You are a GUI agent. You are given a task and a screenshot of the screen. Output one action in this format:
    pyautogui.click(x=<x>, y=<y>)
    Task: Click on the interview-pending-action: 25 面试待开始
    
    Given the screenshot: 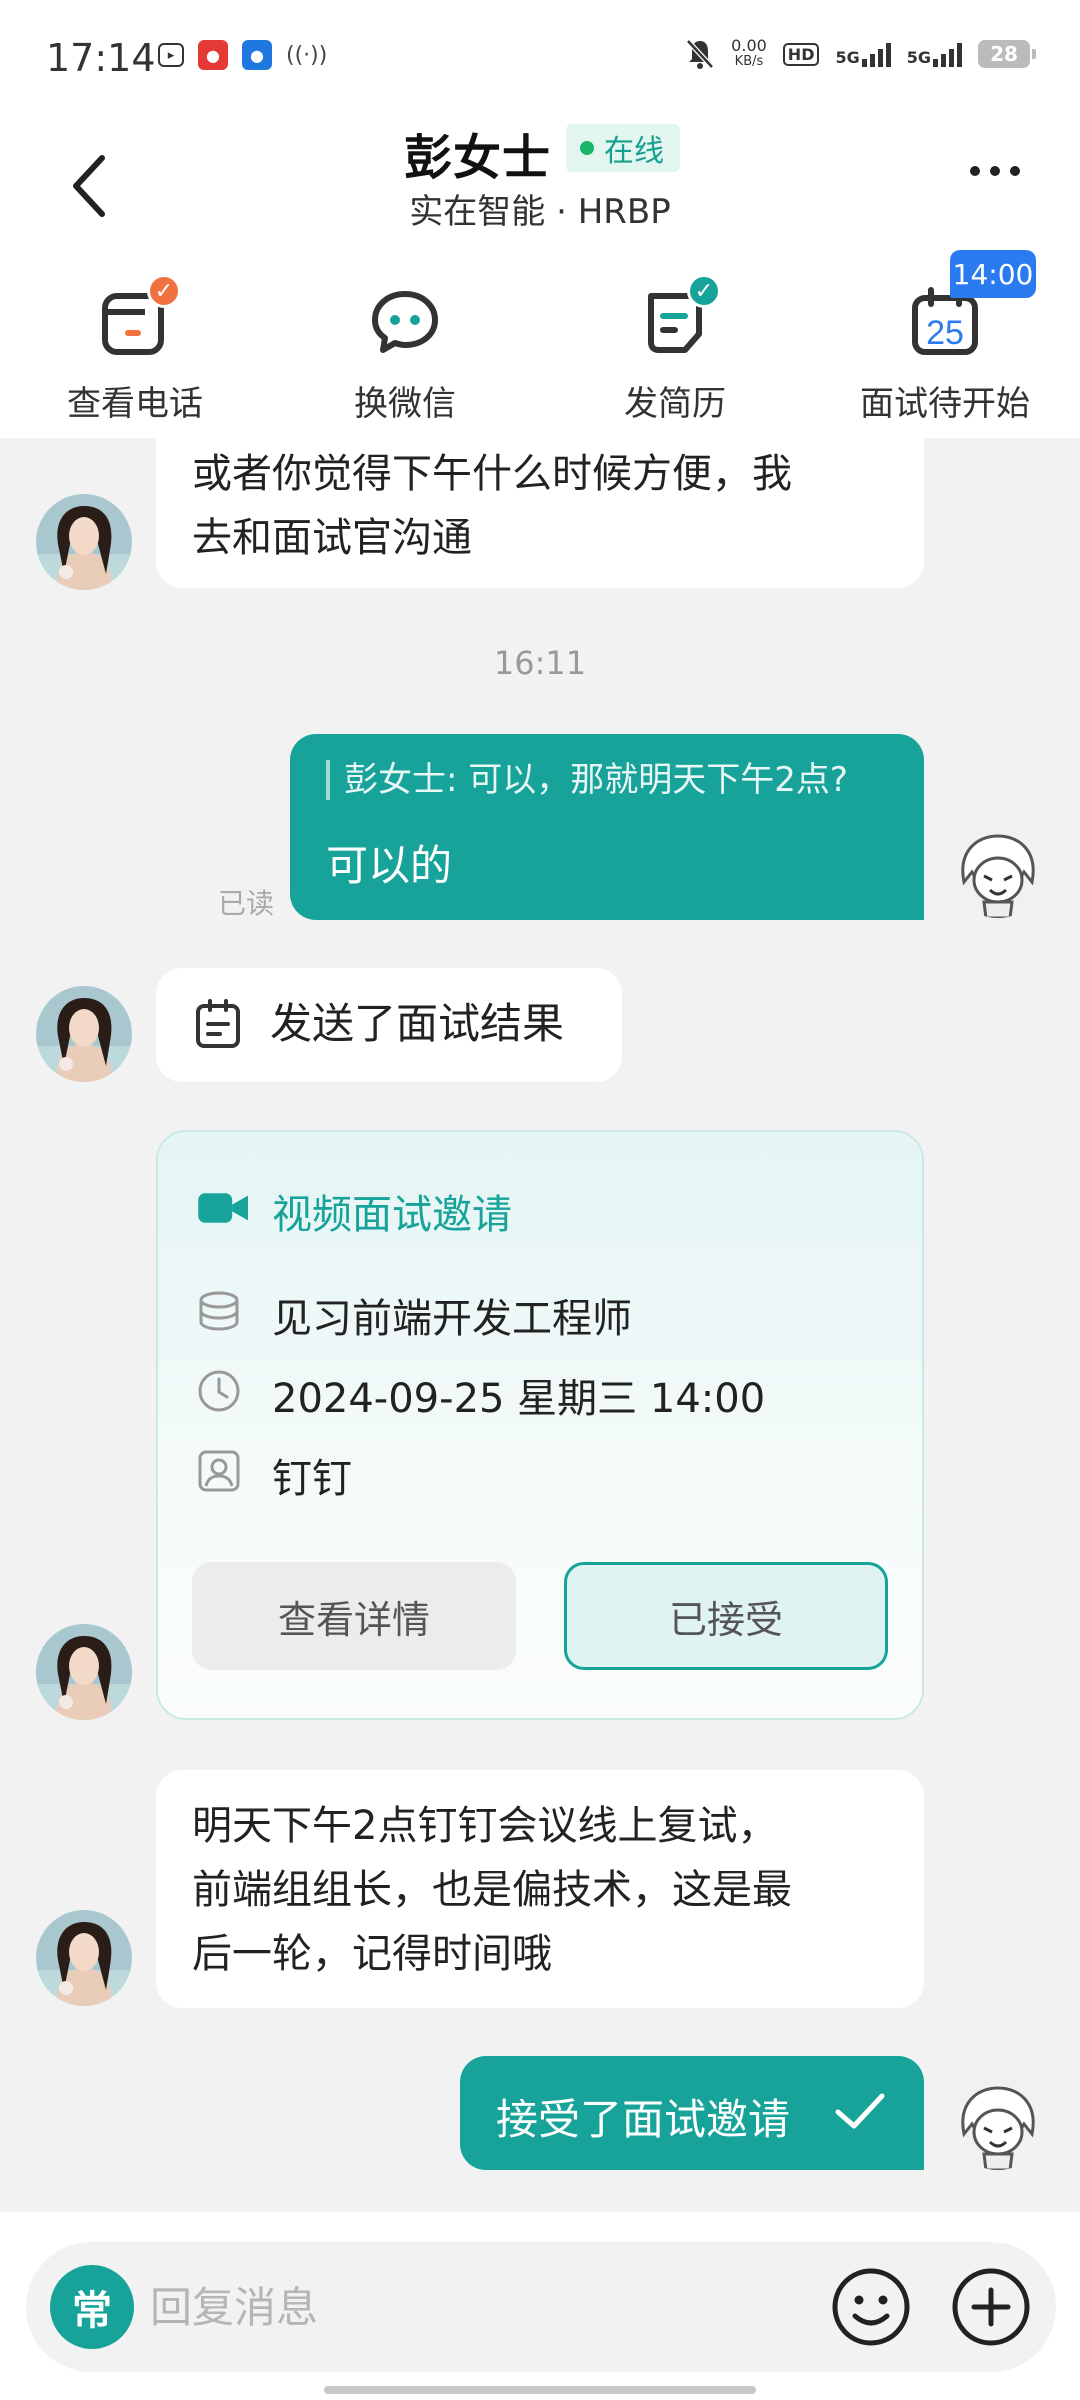 What is the action you would take?
    pyautogui.click(x=945, y=348)
    